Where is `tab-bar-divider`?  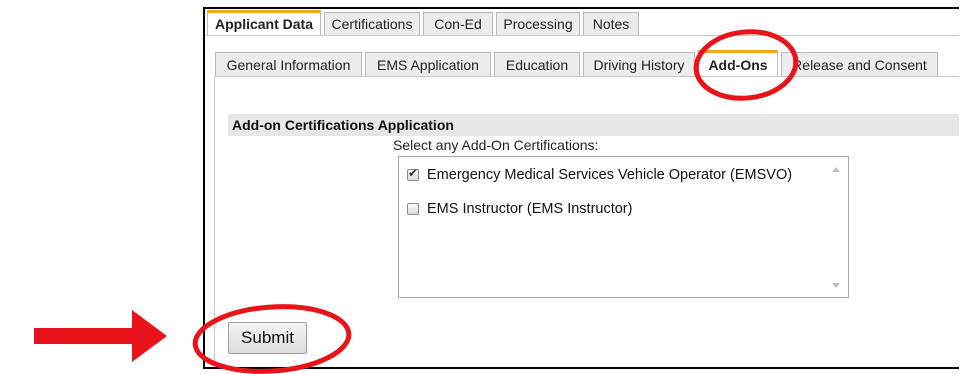
tab-bar-divider is located at coordinates (582, 35).